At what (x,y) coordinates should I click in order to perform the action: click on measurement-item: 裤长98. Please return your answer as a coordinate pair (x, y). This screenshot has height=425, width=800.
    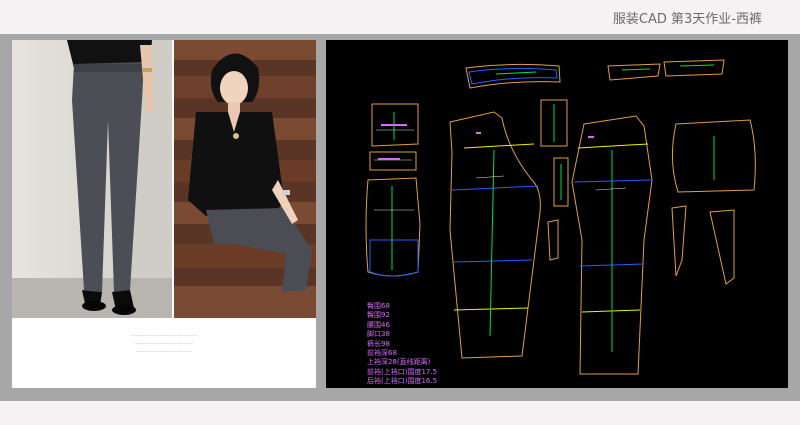
    Looking at the image, I should click on (378, 343).